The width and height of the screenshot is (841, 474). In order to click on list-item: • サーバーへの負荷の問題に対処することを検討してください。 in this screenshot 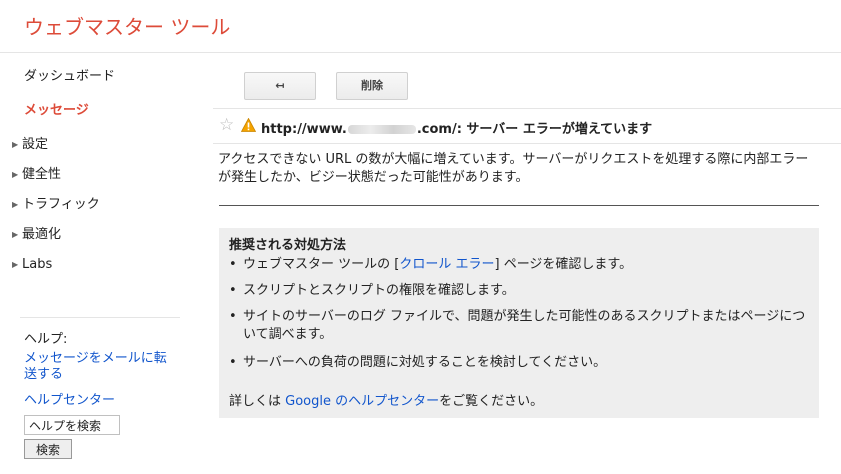, I will do `click(519, 363)`.